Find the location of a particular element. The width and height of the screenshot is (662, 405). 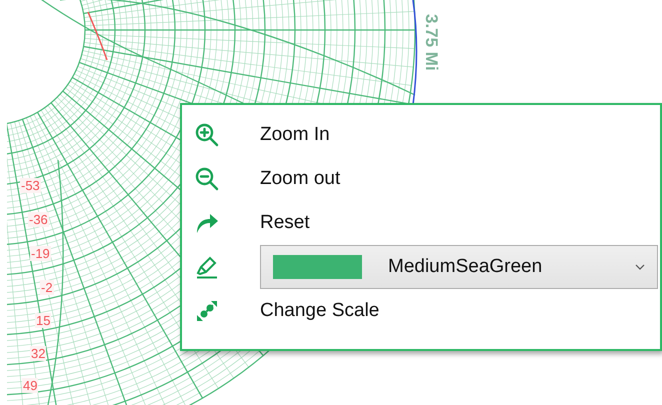

menu-item: Reset is located at coordinates (285, 223).